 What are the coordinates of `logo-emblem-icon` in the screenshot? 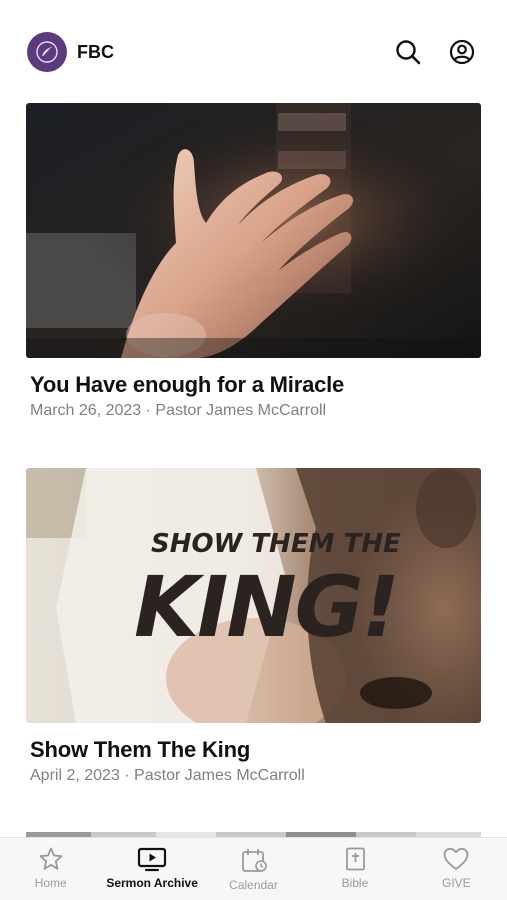 It's located at (47, 52).